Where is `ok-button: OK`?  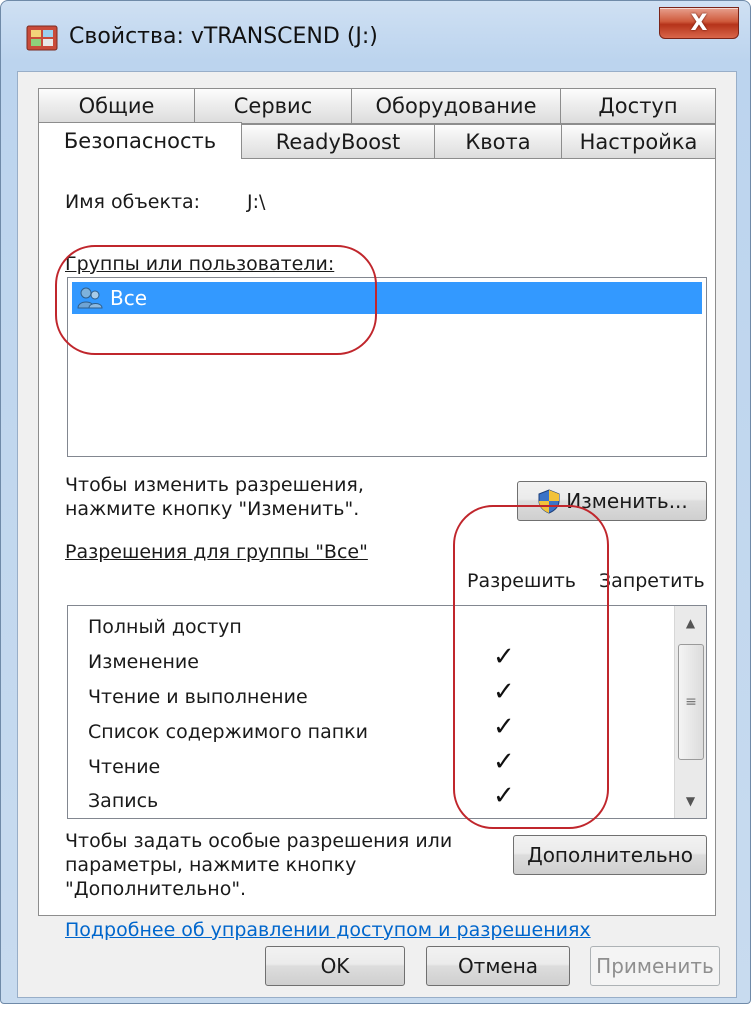
ok-button: OK is located at coordinates (335, 966).